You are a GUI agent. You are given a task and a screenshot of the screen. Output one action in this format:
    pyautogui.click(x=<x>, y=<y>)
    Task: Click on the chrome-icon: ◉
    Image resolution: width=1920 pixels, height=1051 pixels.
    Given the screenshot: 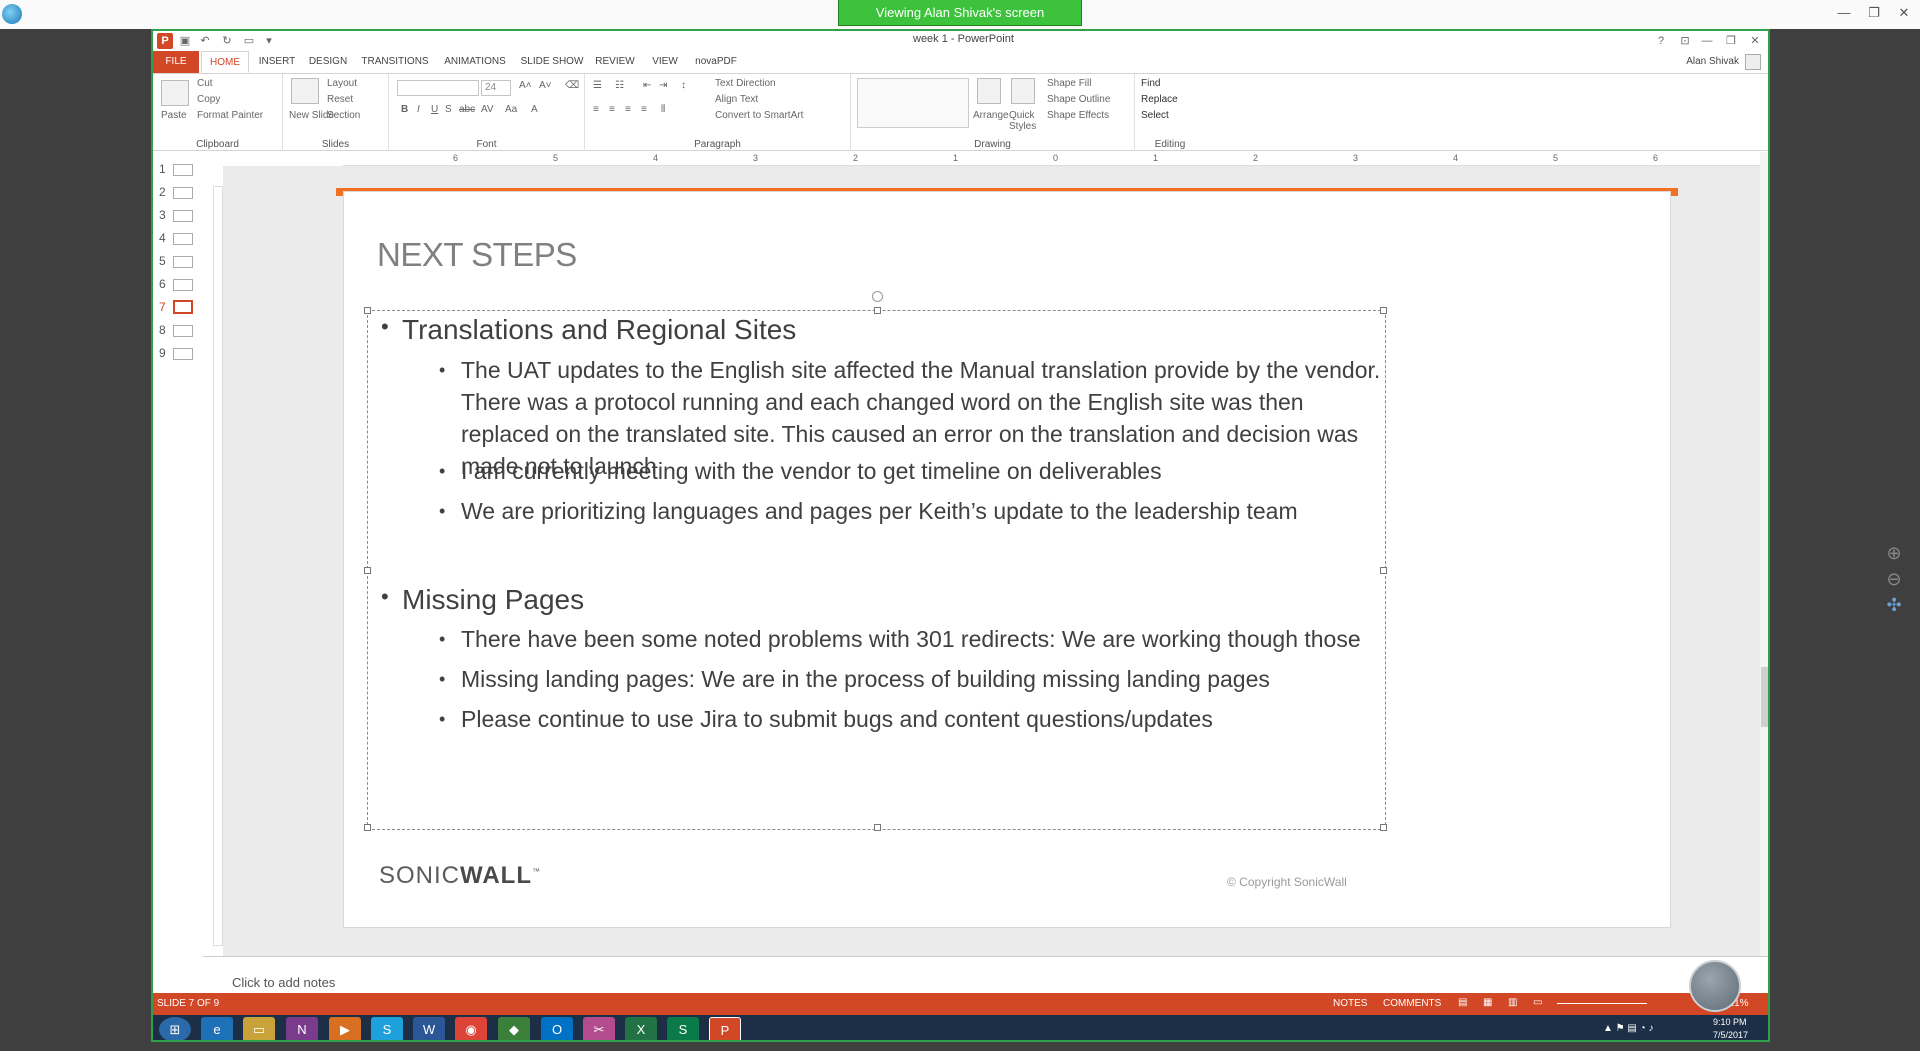 What is the action you would take?
    pyautogui.click(x=471, y=1028)
    